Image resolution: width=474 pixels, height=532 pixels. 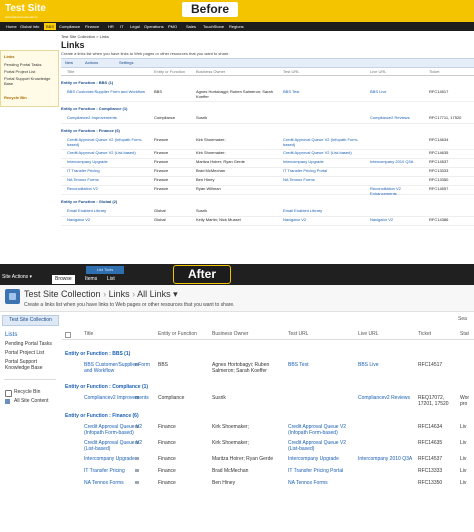 What do you see at coordinates (111, 279) in the screenshot?
I see `tab-list: List` at bounding box center [111, 279].